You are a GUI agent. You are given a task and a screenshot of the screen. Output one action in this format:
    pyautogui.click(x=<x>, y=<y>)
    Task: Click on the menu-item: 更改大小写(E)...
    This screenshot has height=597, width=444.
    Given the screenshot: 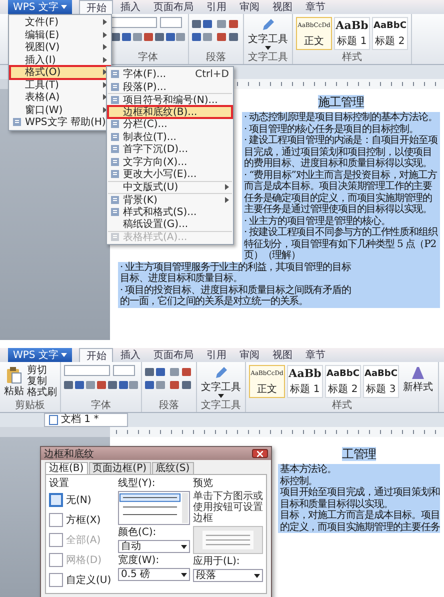 What is the action you would take?
    pyautogui.click(x=170, y=174)
    